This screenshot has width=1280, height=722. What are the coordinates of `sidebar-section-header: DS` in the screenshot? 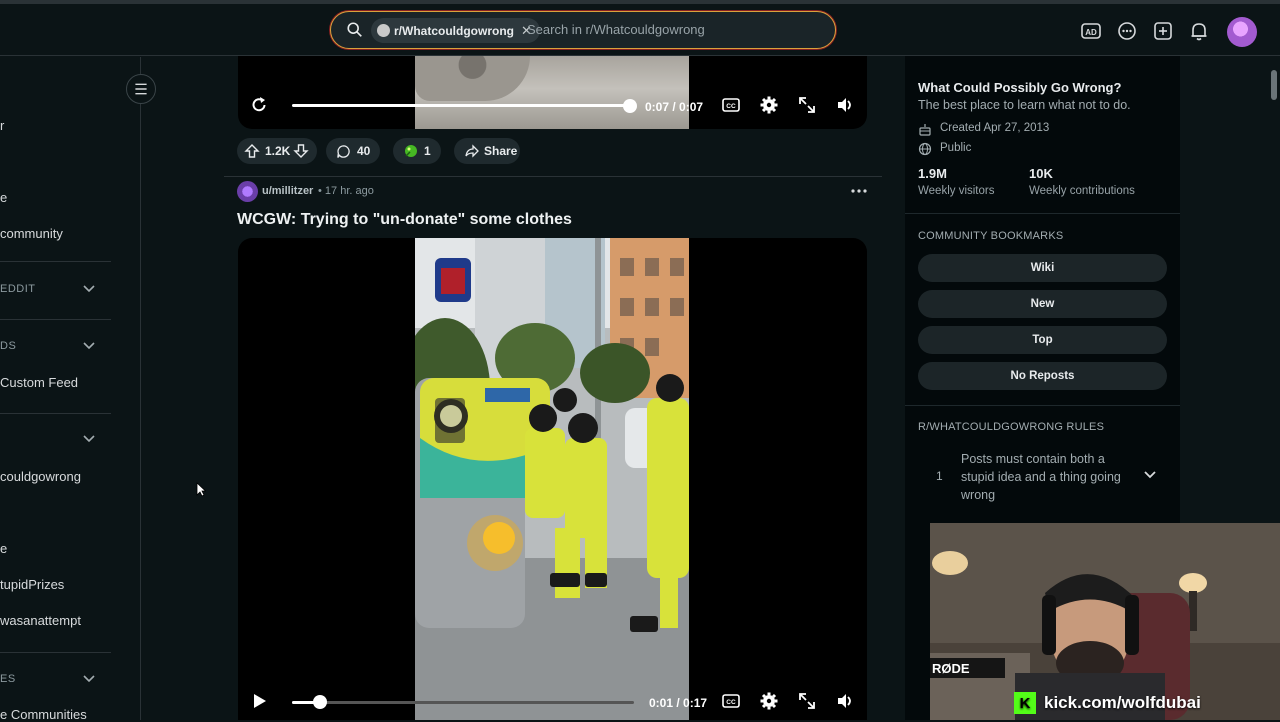 It's located at (8, 346).